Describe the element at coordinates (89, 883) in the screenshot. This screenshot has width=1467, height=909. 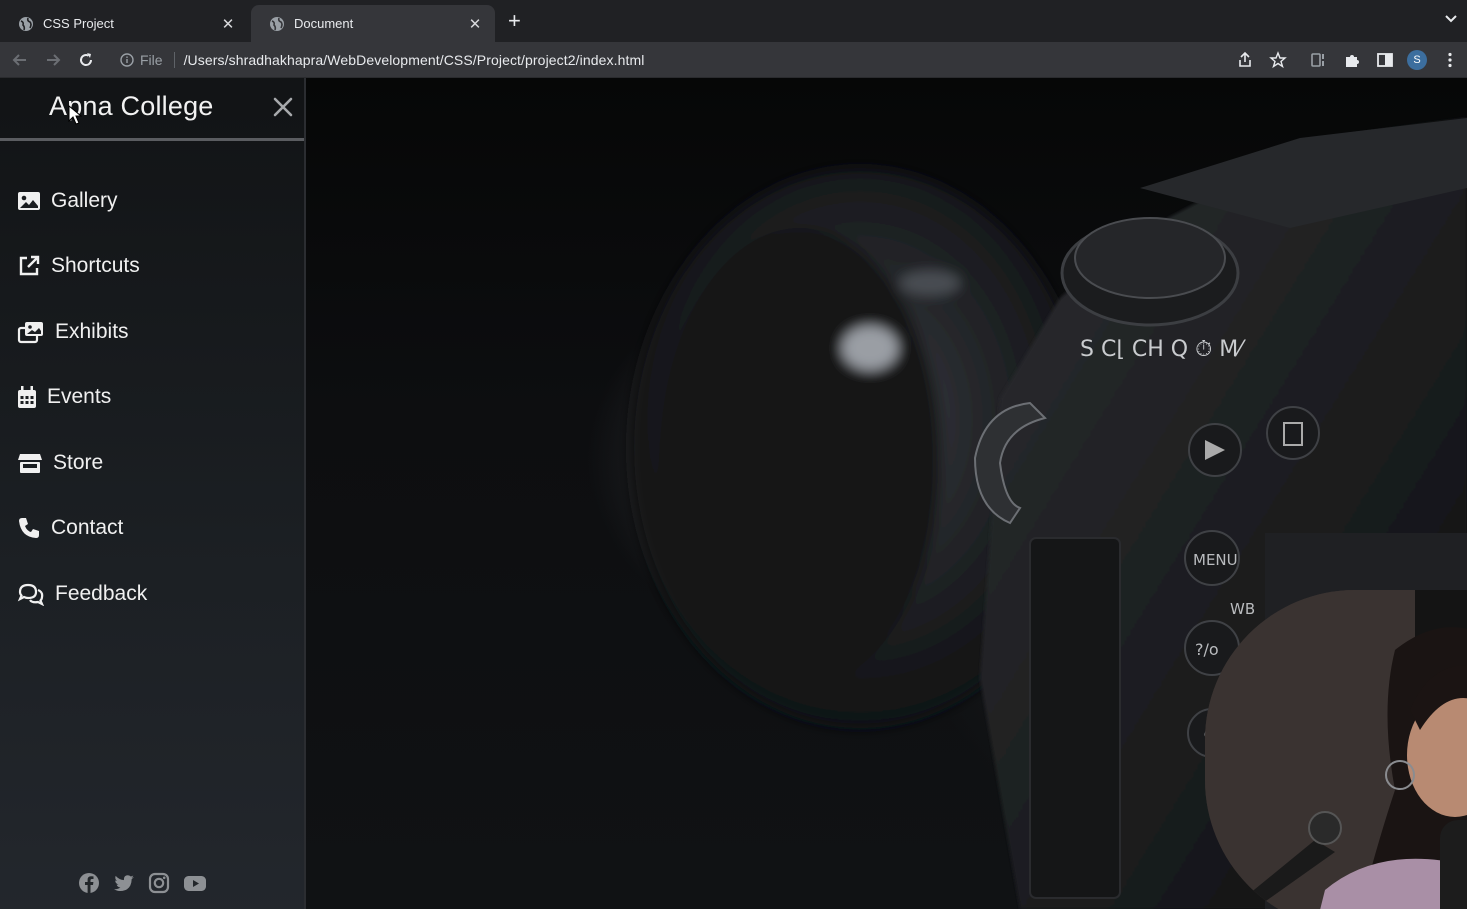
I see `facebook-icon` at that location.